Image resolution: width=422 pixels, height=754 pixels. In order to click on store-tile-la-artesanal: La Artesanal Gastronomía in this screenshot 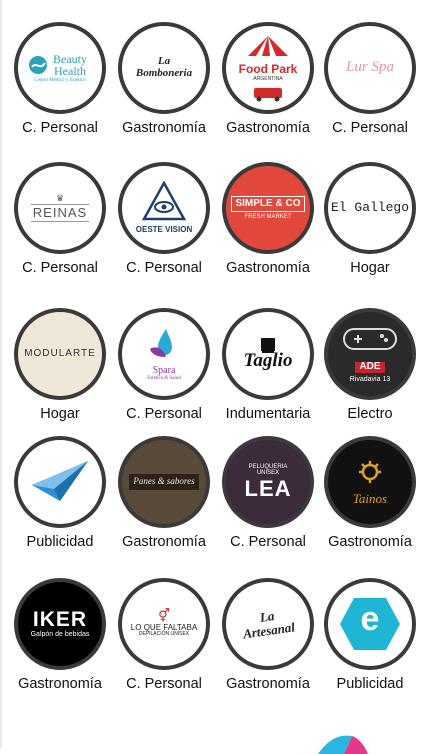, I will do `click(268, 635)`.